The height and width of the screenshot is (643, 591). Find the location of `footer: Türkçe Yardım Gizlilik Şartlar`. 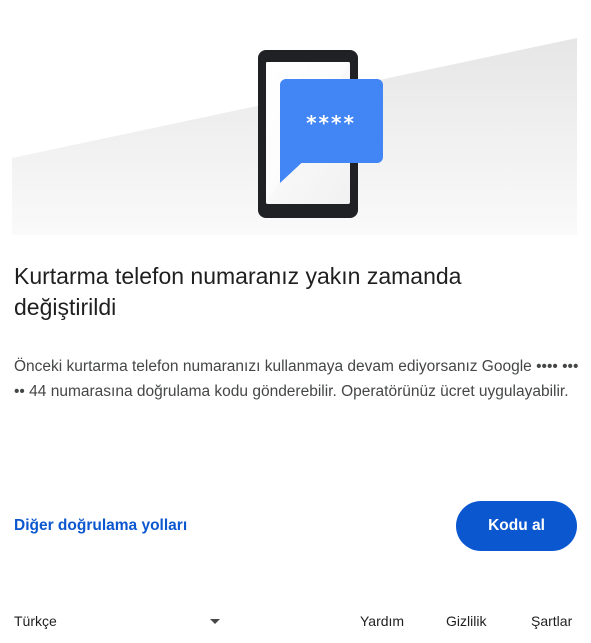

footer: Türkçe Yardım Gizlilik Şartlar is located at coordinates (295, 620).